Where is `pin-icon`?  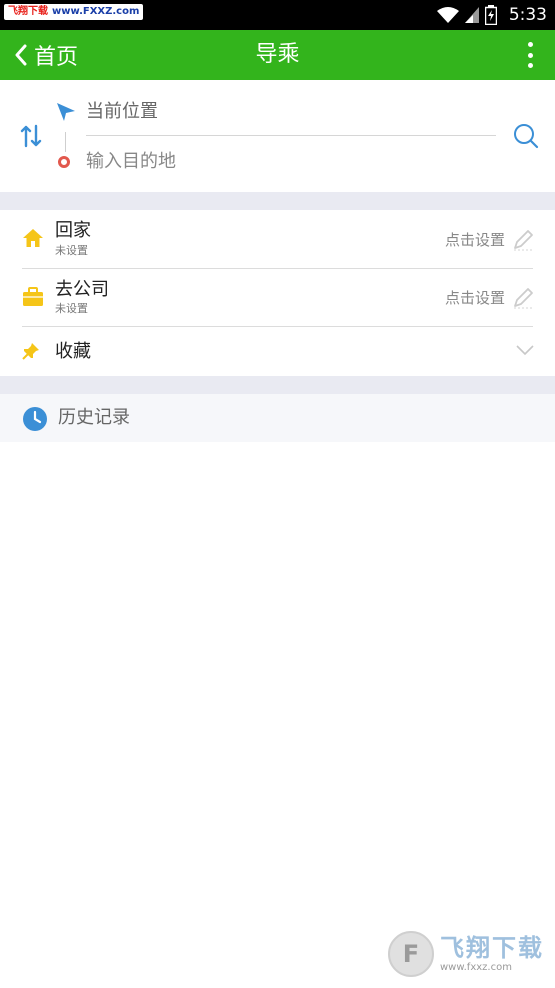
pin-icon is located at coordinates (30, 351).